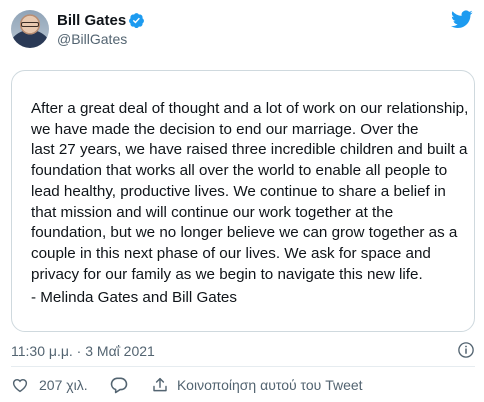 This screenshot has height=402, width=484. What do you see at coordinates (466, 350) in the screenshot?
I see `info-icon` at bounding box center [466, 350].